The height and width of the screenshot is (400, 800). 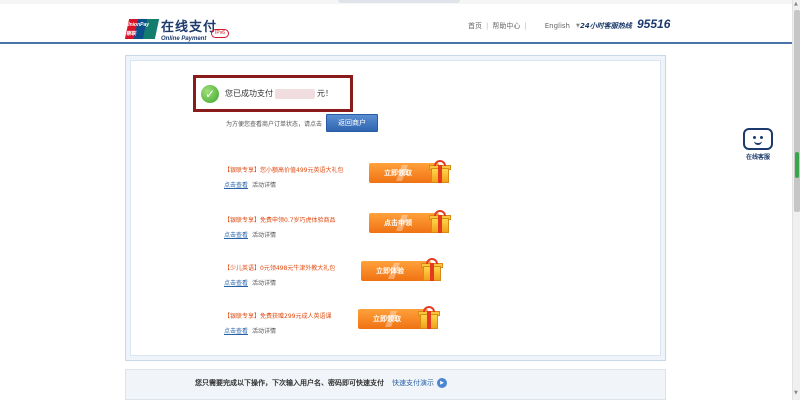 I want to click on logo-title-cn: 在线支付, so click(x=189, y=27).